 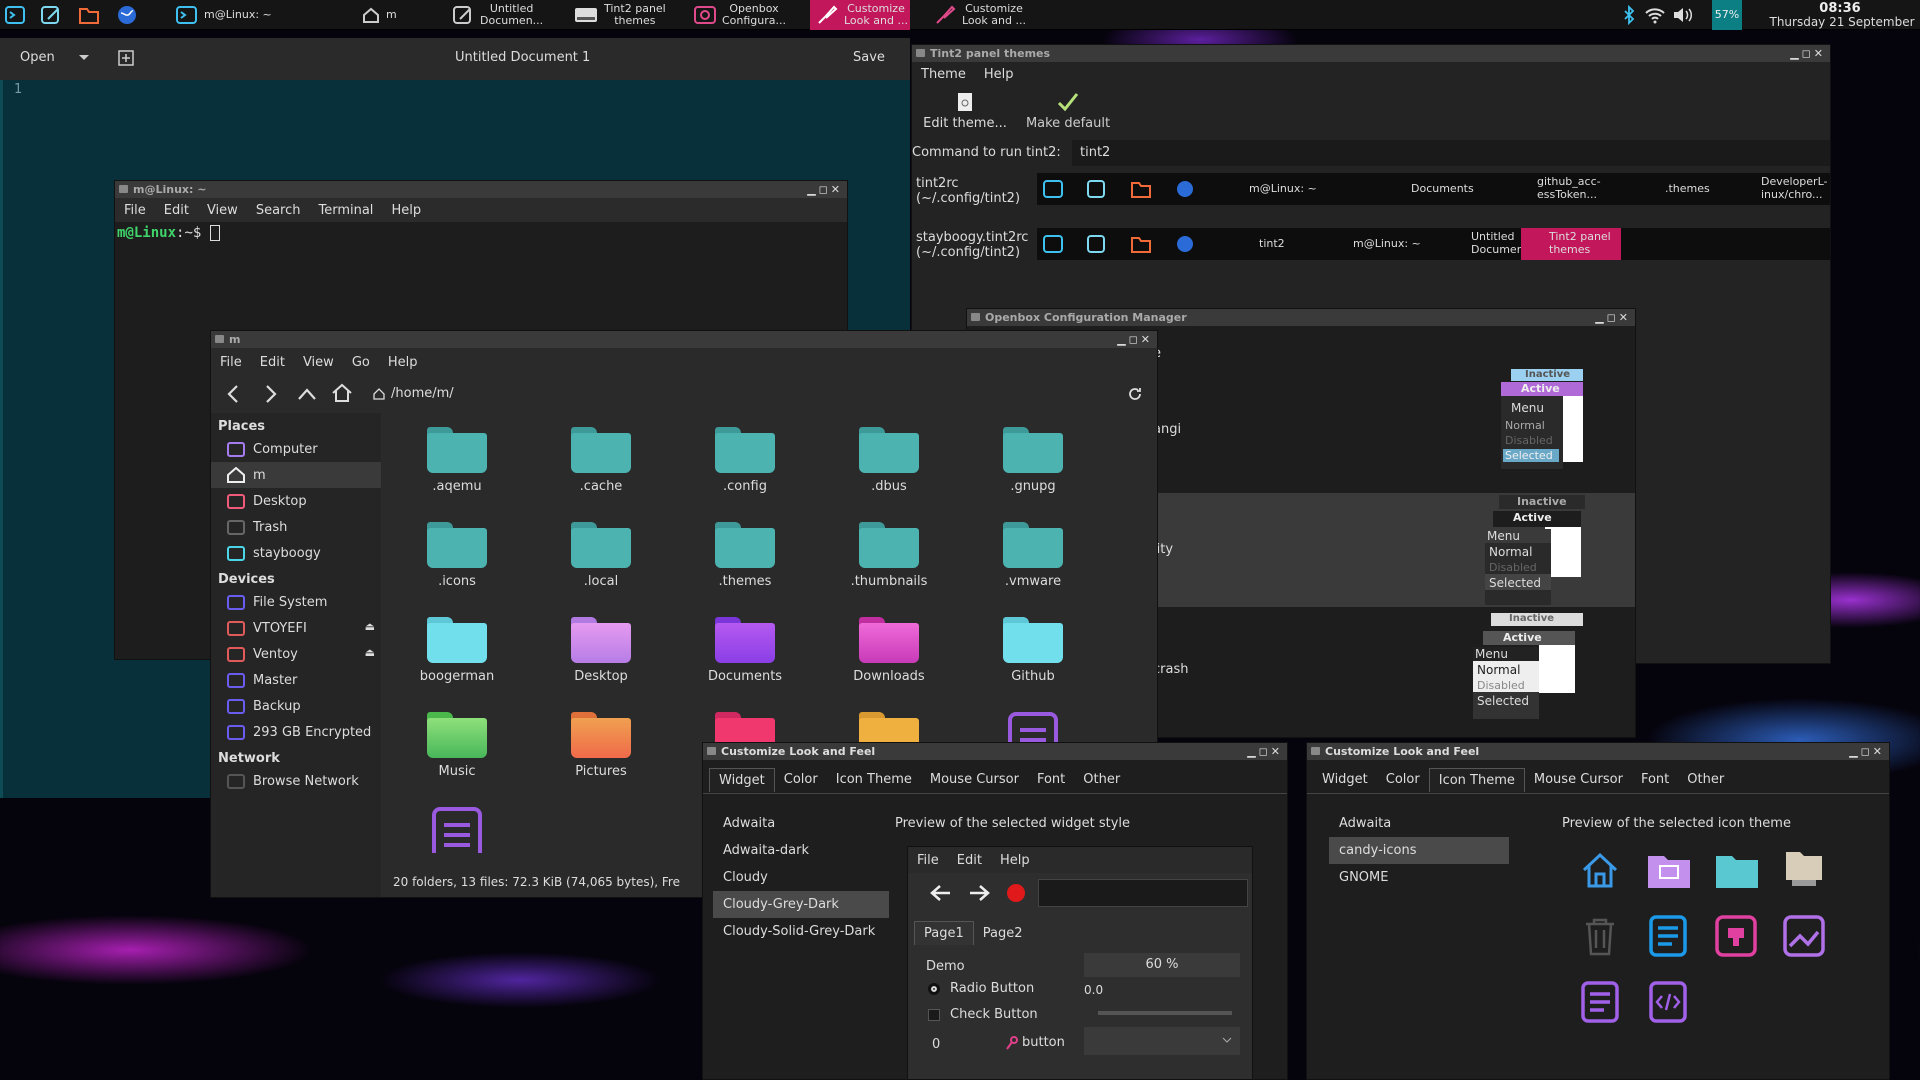 I want to click on refresh-icon, so click(x=1135, y=394).